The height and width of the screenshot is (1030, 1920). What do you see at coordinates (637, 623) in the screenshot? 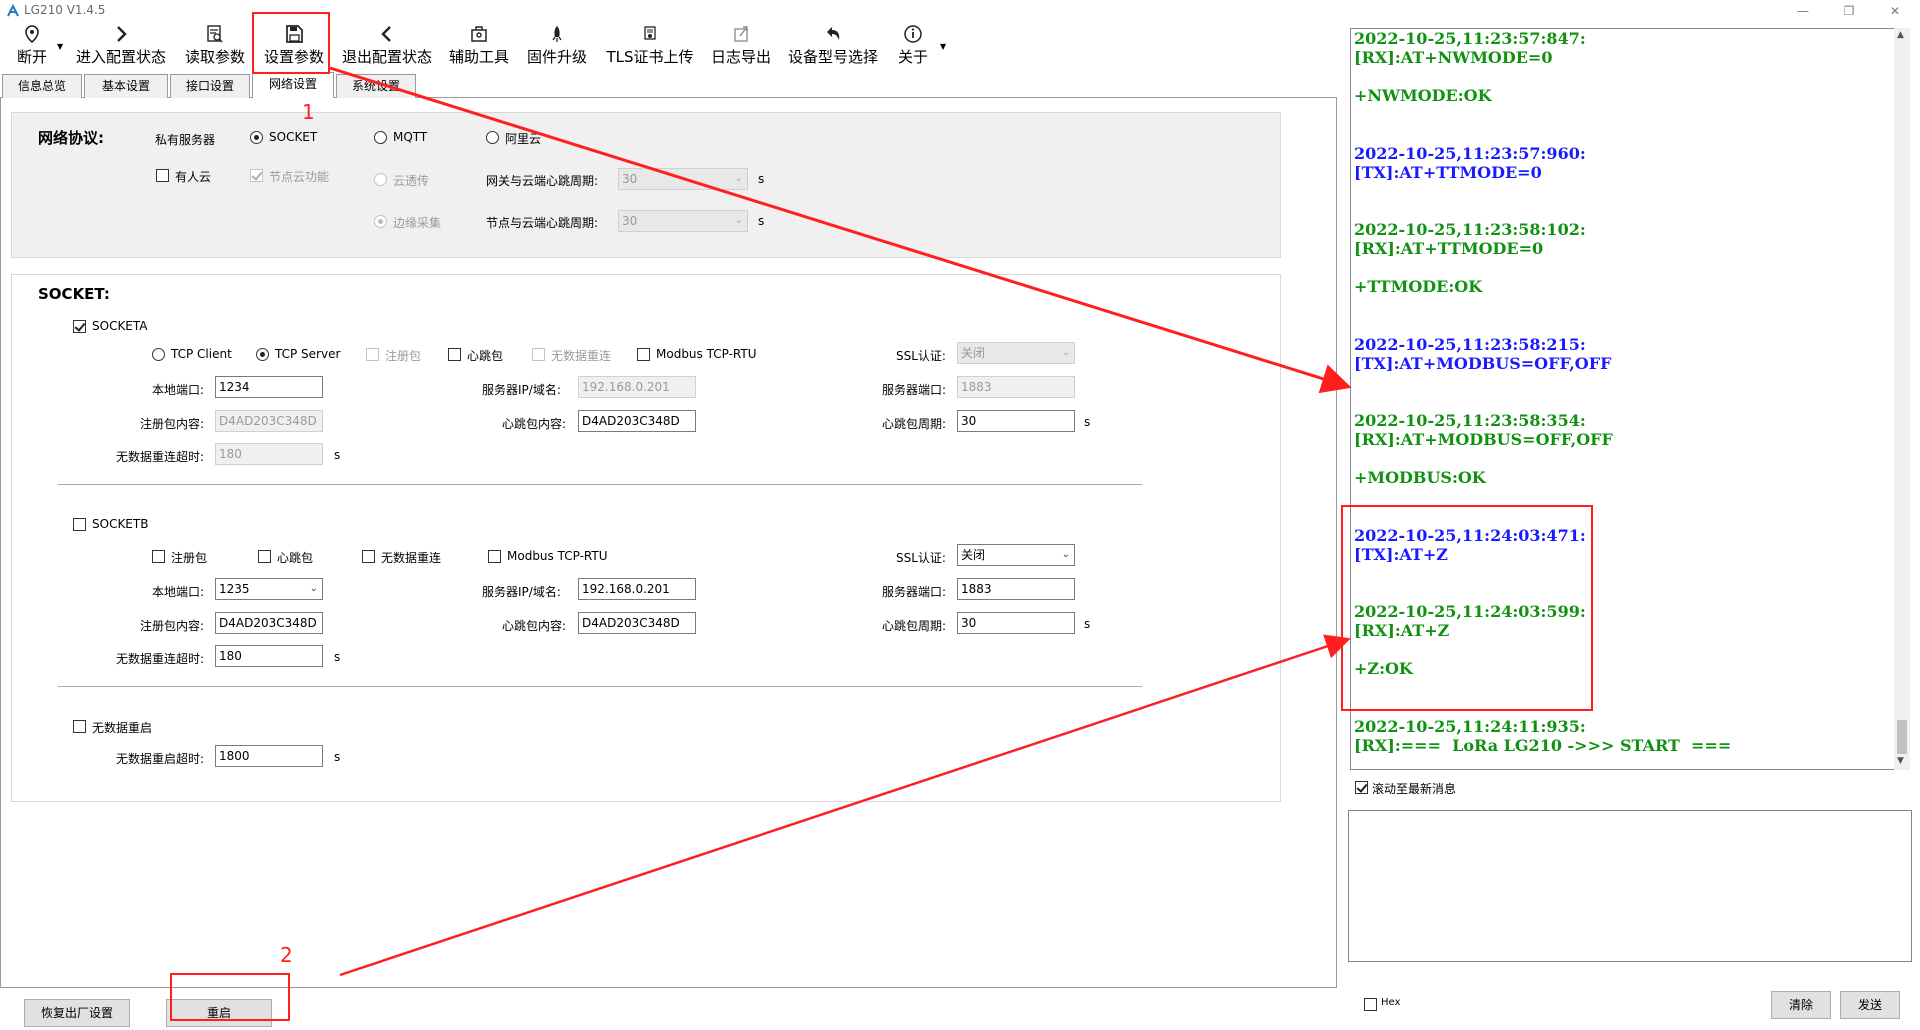
I see `socketb-heartbeat-content-input: D4AD203C348D` at bounding box center [637, 623].